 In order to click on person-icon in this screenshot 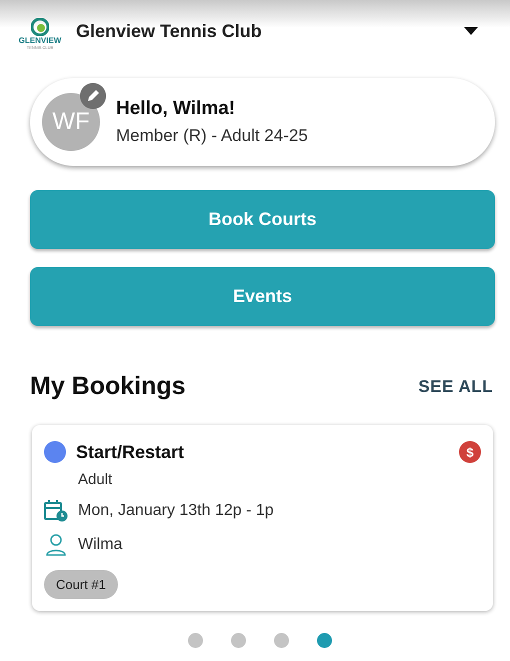, I will do `click(56, 545)`.